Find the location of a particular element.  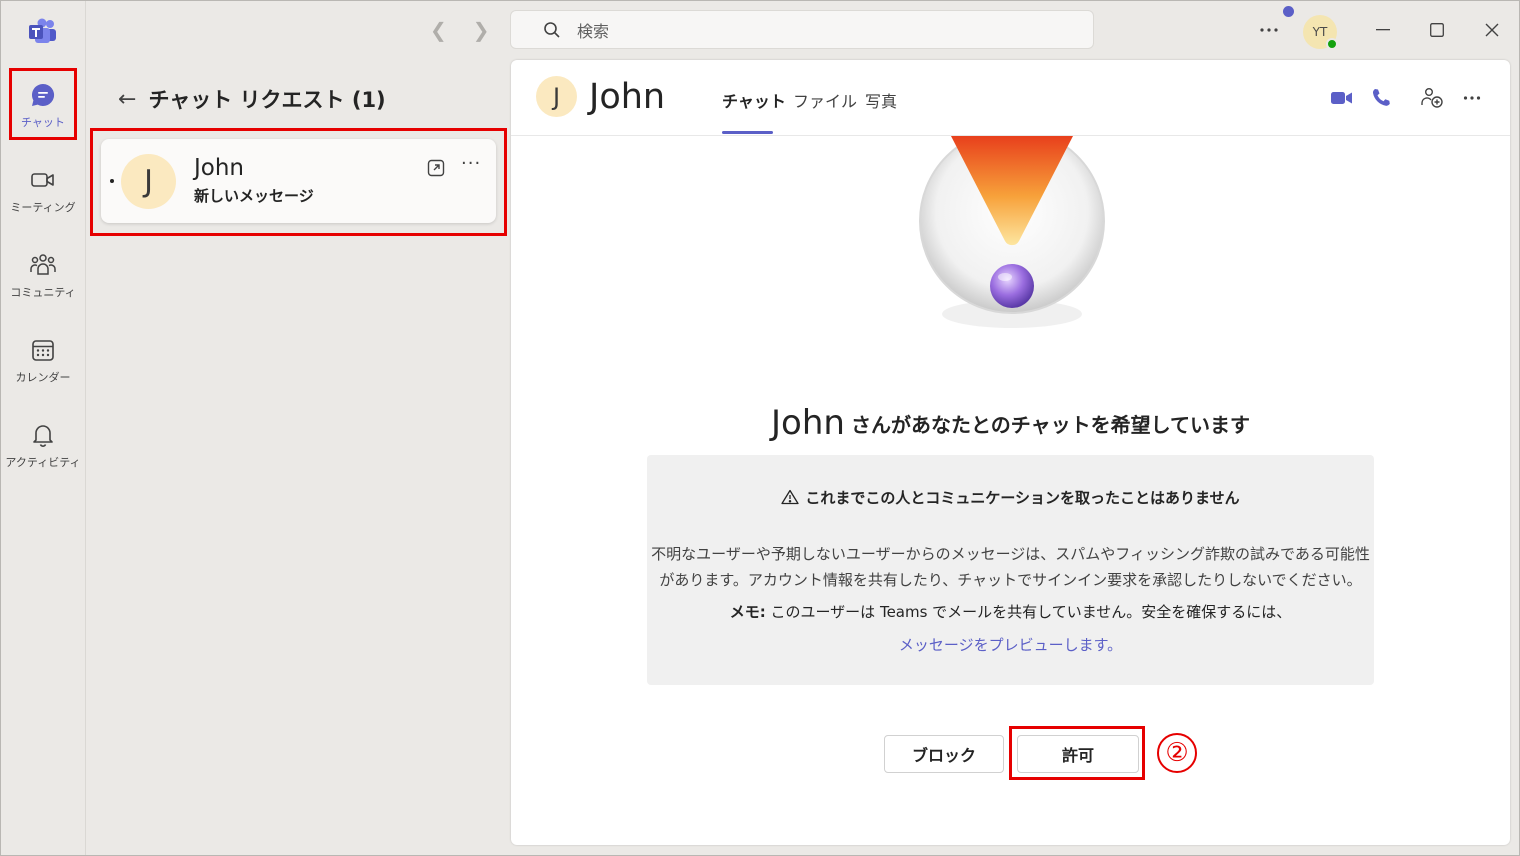

rail-chat-label: チャット is located at coordinates (43, 122).